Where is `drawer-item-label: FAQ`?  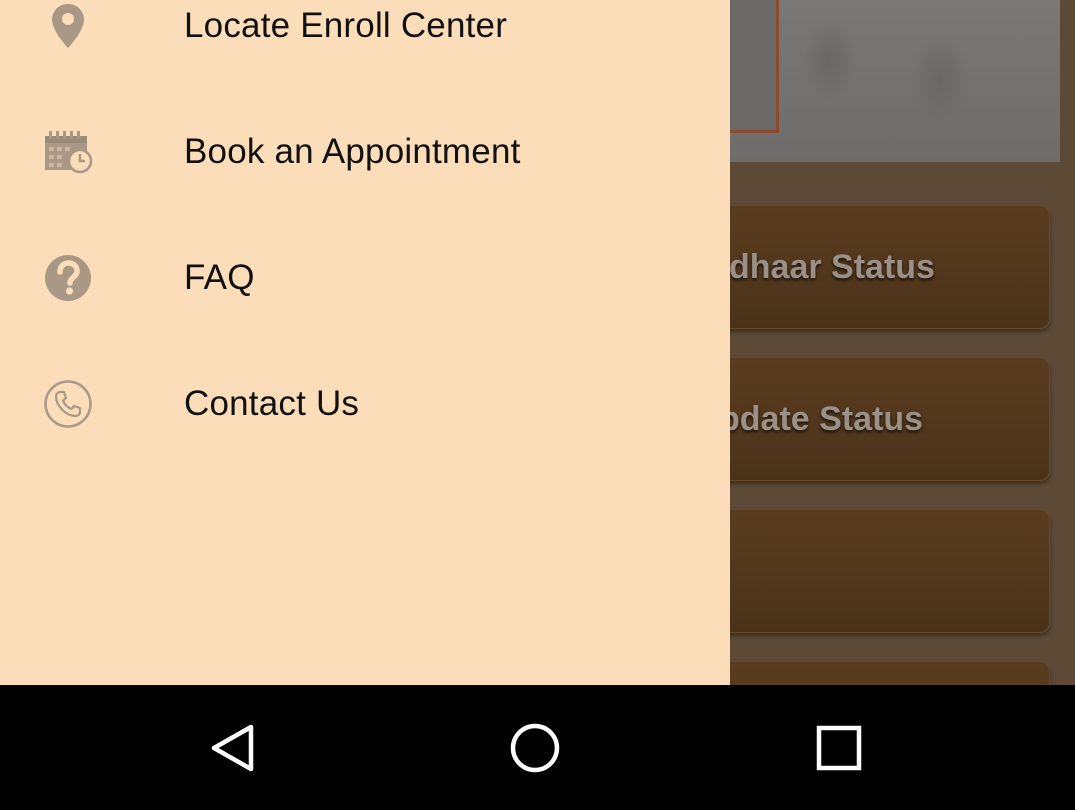 drawer-item-label: FAQ is located at coordinates (219, 277).